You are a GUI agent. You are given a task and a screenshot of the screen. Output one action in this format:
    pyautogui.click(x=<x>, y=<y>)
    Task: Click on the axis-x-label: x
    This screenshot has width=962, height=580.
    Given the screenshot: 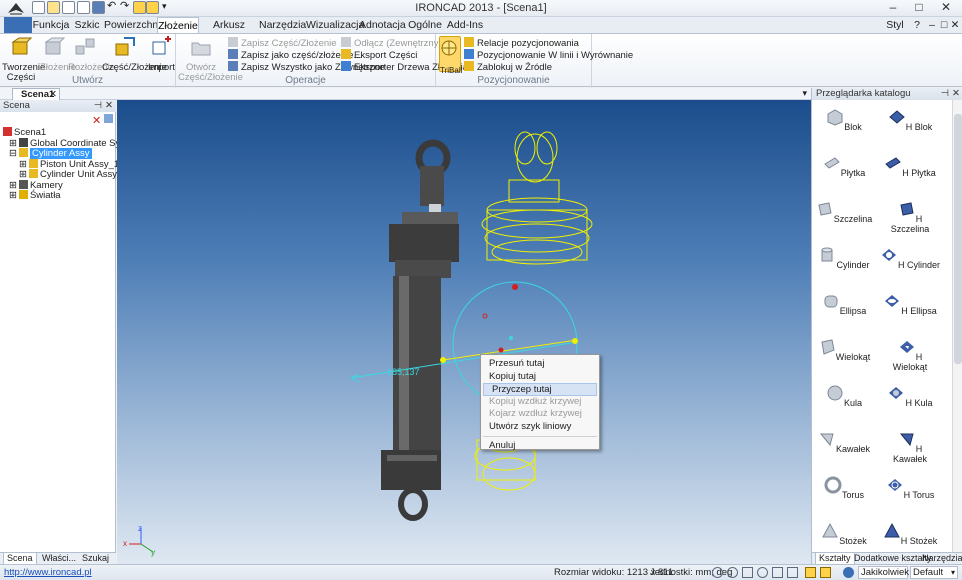 What is the action you would take?
    pyautogui.click(x=125, y=543)
    